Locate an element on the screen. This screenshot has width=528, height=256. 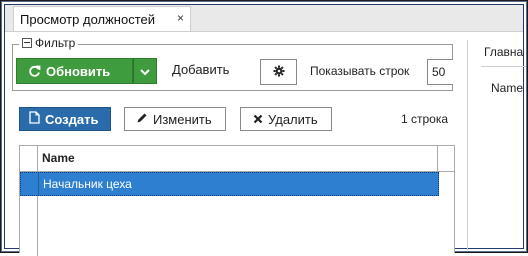
rows-per-page-label: Показывать строк is located at coordinates (360, 71).